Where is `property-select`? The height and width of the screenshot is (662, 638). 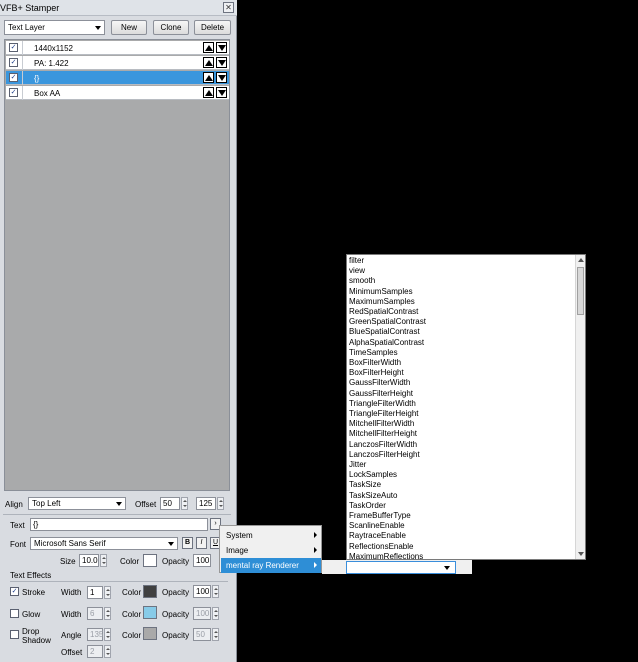 property-select is located at coordinates (401, 567).